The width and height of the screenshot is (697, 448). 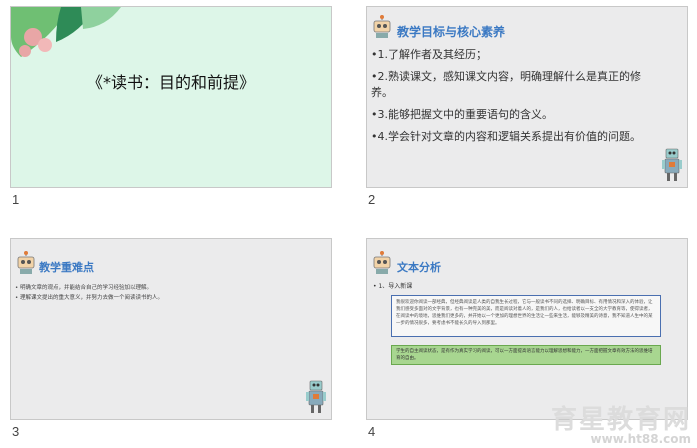 I want to click on slide-number-1: 1, so click(x=16, y=199).